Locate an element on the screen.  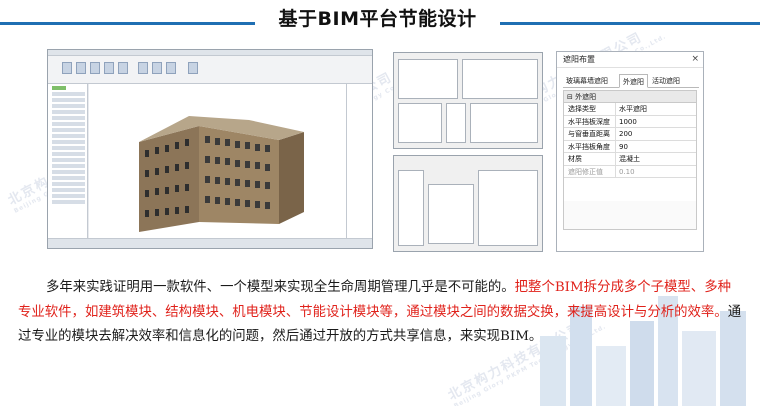
close-icon: × is located at coordinates (695, 59).